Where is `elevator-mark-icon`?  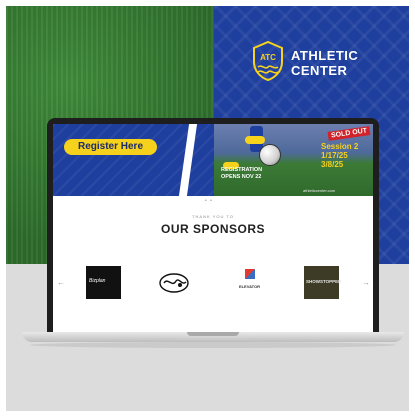
elevator-mark-icon is located at coordinates (250, 274).